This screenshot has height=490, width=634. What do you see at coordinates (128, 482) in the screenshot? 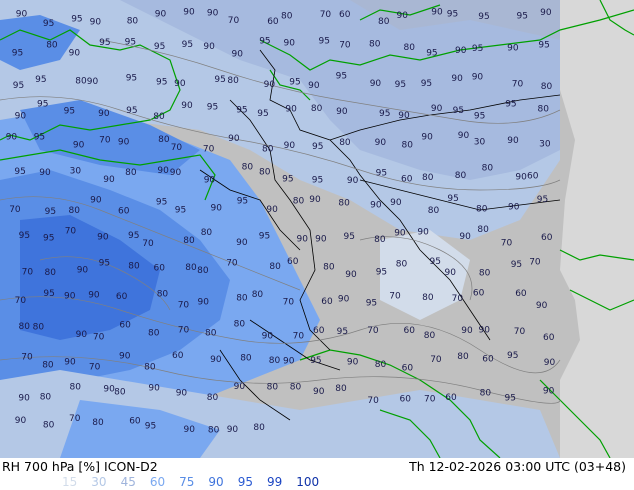
I see `legend-value-45: 45` at bounding box center [128, 482].